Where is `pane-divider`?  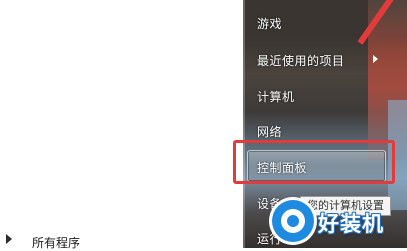
pane-divider is located at coordinates (244, 124).